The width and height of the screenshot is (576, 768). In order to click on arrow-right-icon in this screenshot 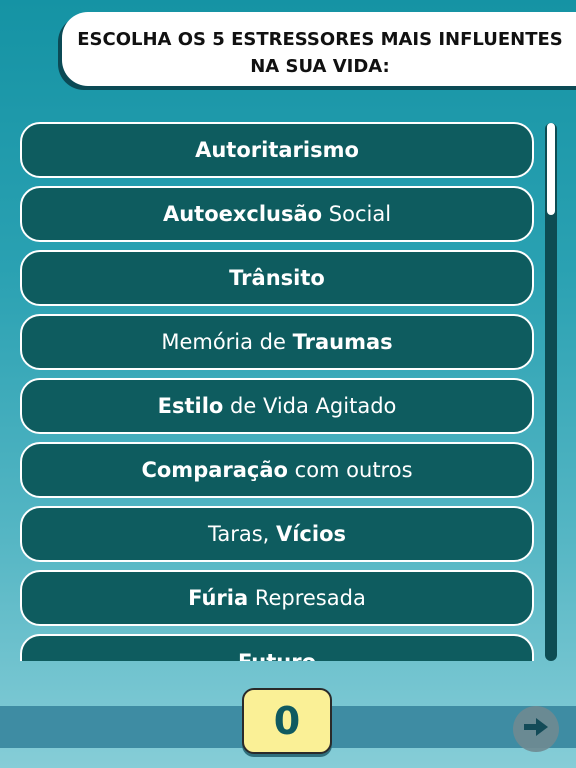, I will do `click(536, 729)`.